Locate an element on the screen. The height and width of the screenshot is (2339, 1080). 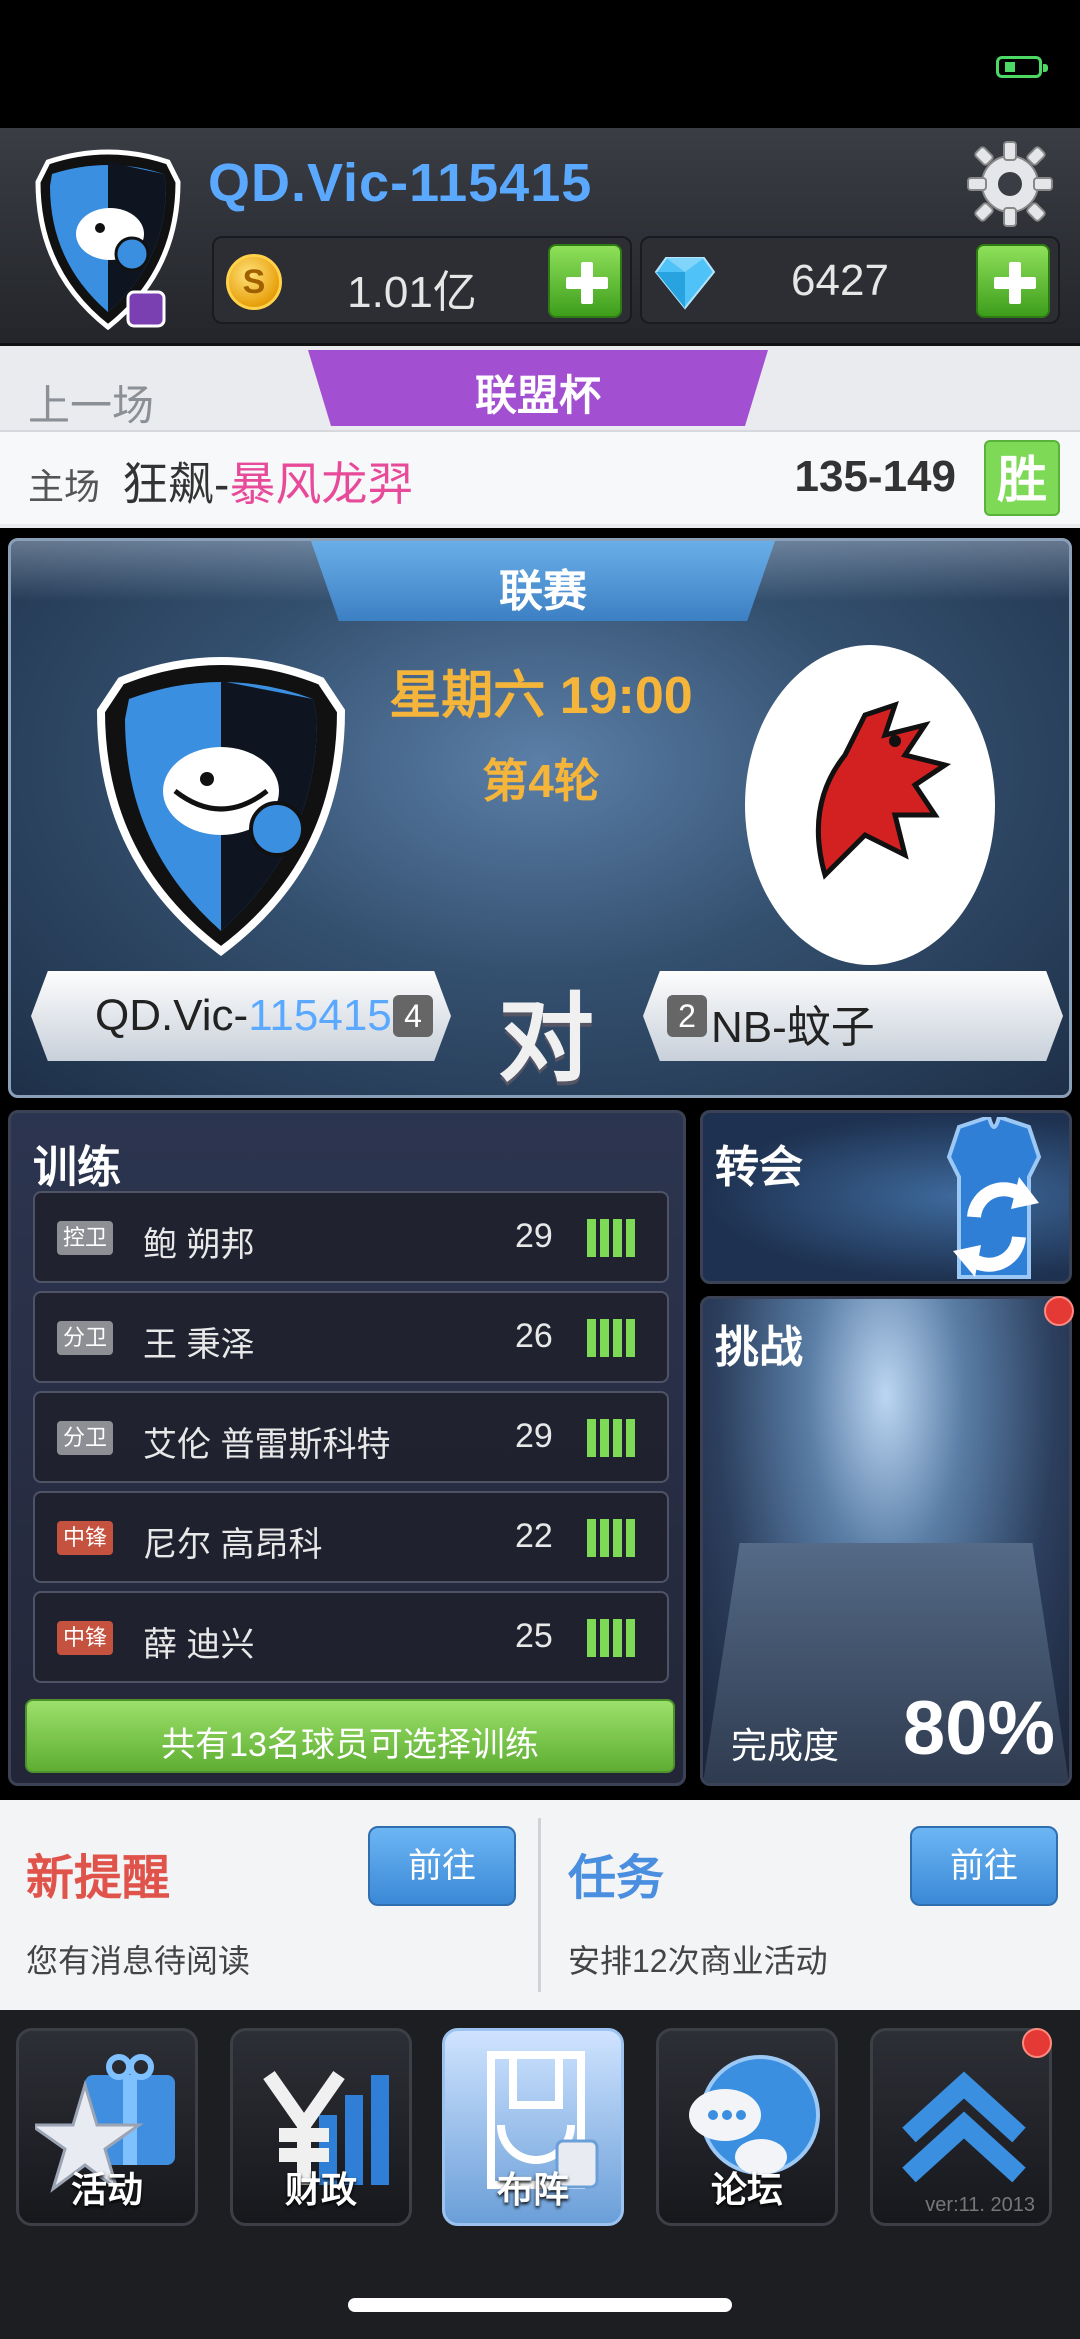
player-name: QD.Vic-115415 is located at coordinates (400, 183).